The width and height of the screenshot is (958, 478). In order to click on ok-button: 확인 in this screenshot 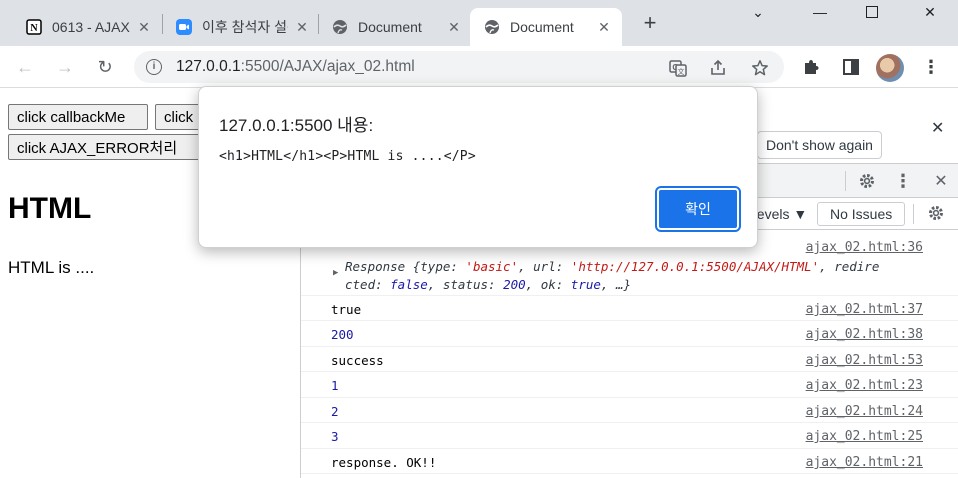, I will do `click(698, 209)`.